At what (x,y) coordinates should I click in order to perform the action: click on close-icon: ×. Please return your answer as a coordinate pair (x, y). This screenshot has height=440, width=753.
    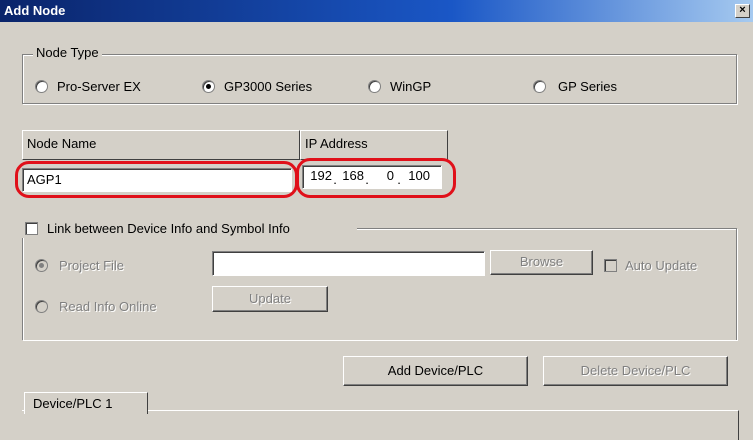
    Looking at the image, I should click on (742, 11).